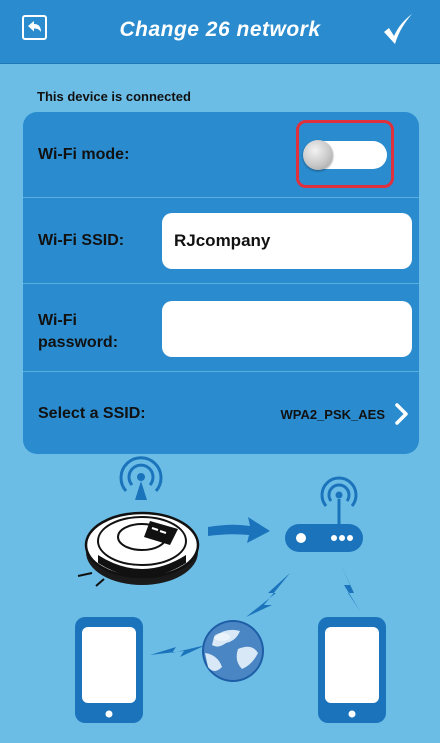 Image resolution: width=440 pixels, height=743 pixels. I want to click on robot-signal-icon, so click(141, 478).